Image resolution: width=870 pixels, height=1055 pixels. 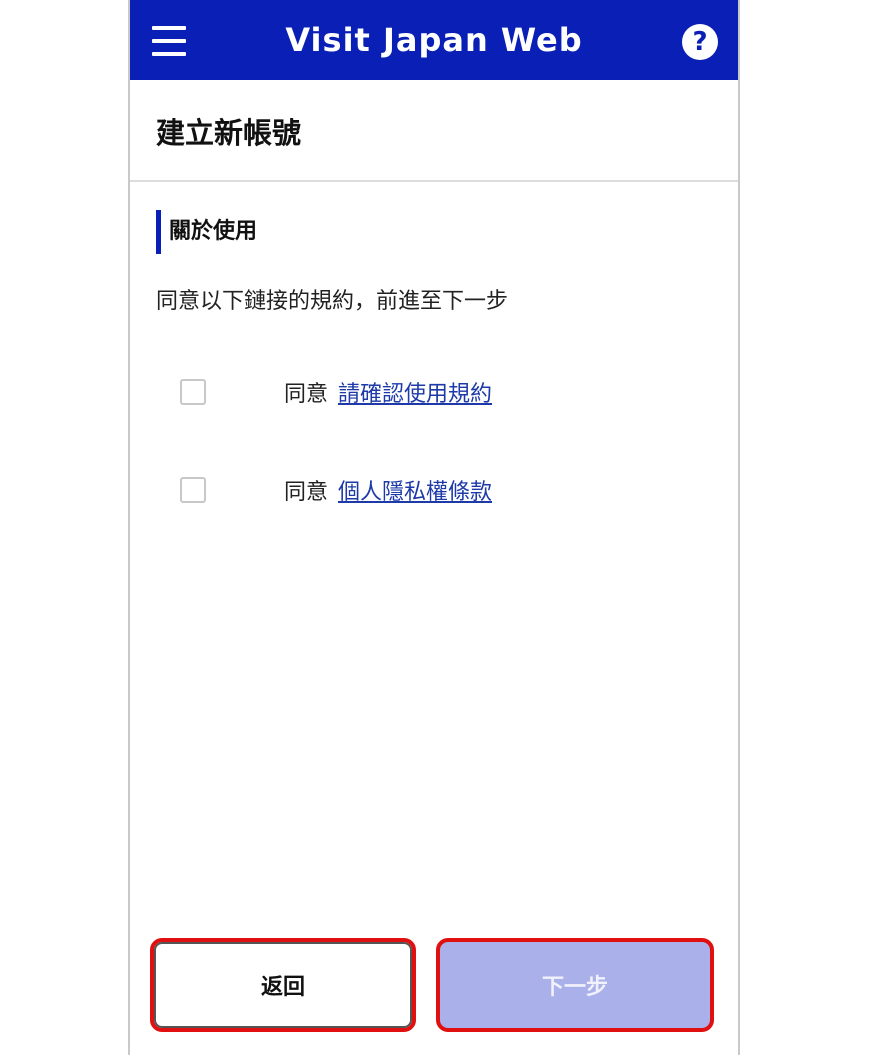 I want to click on back-button: 返回, so click(x=283, y=985).